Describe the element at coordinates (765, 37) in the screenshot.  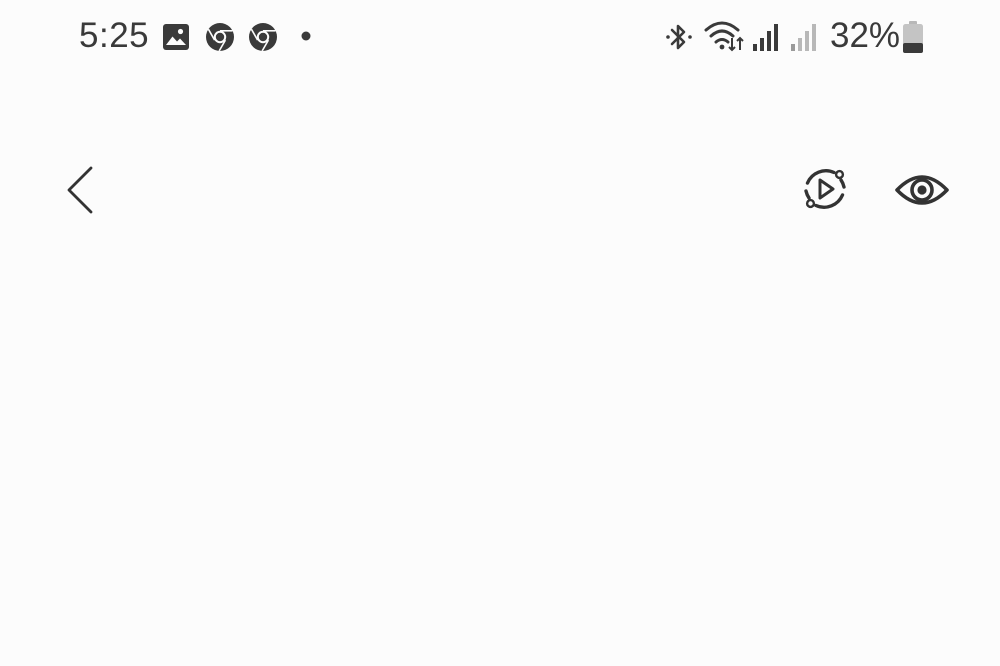
I see `signal-strength-icon` at that location.